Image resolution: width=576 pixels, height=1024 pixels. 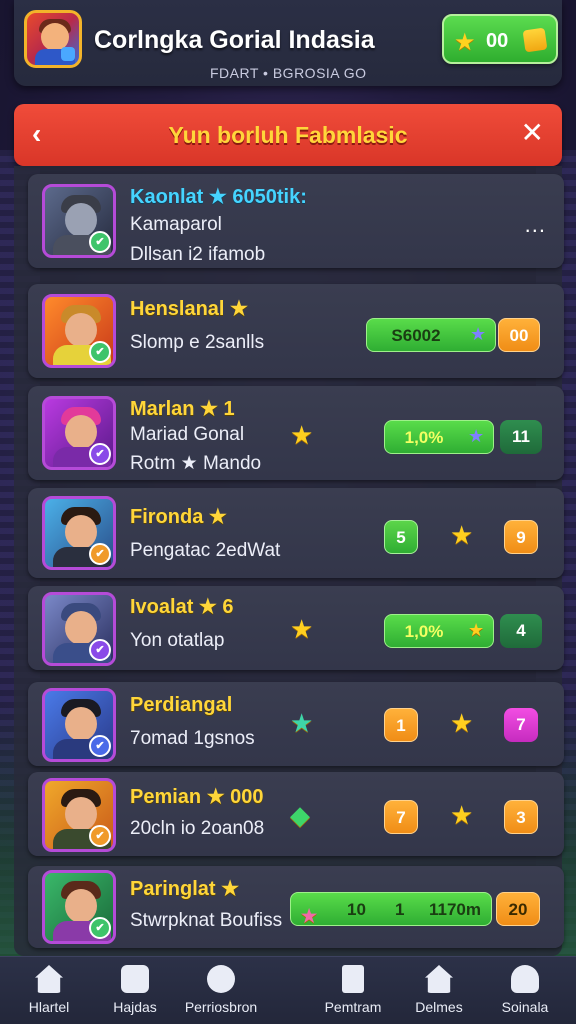 What do you see at coordinates (197, 828) in the screenshot?
I see `player-line1: 20cln io 2oan08` at bounding box center [197, 828].